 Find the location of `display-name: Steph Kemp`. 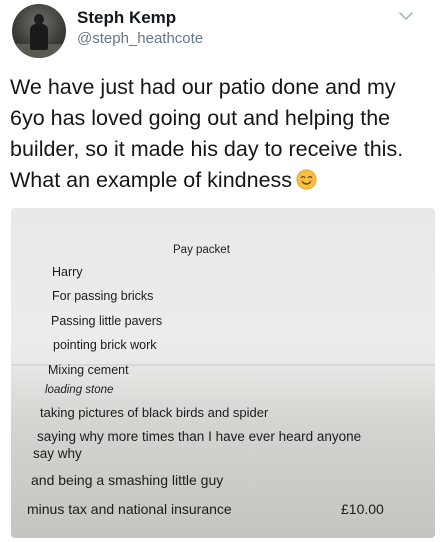

display-name: Steph Kemp is located at coordinates (126, 18).